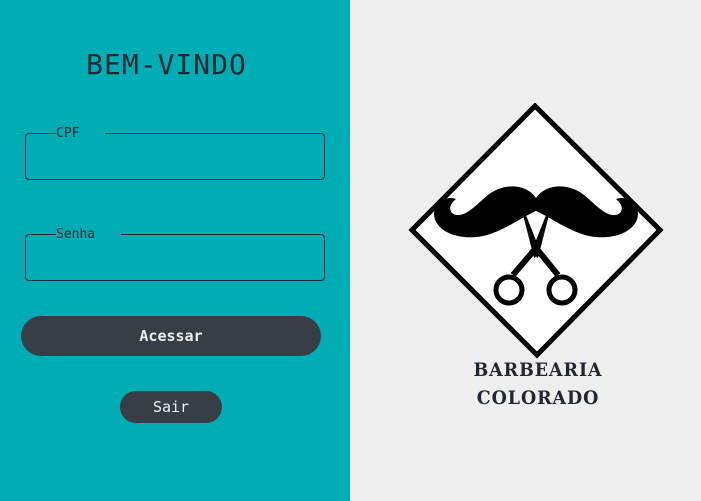 Image resolution: width=701 pixels, height=501 pixels. What do you see at coordinates (166, 64) in the screenshot?
I see `page-title: BEM-VINDO` at bounding box center [166, 64].